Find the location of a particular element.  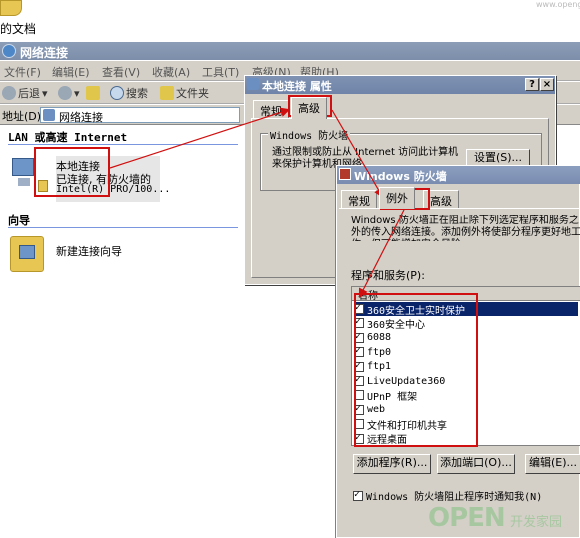

watermark-subtitle: 开发家园 is located at coordinates (536, 522).